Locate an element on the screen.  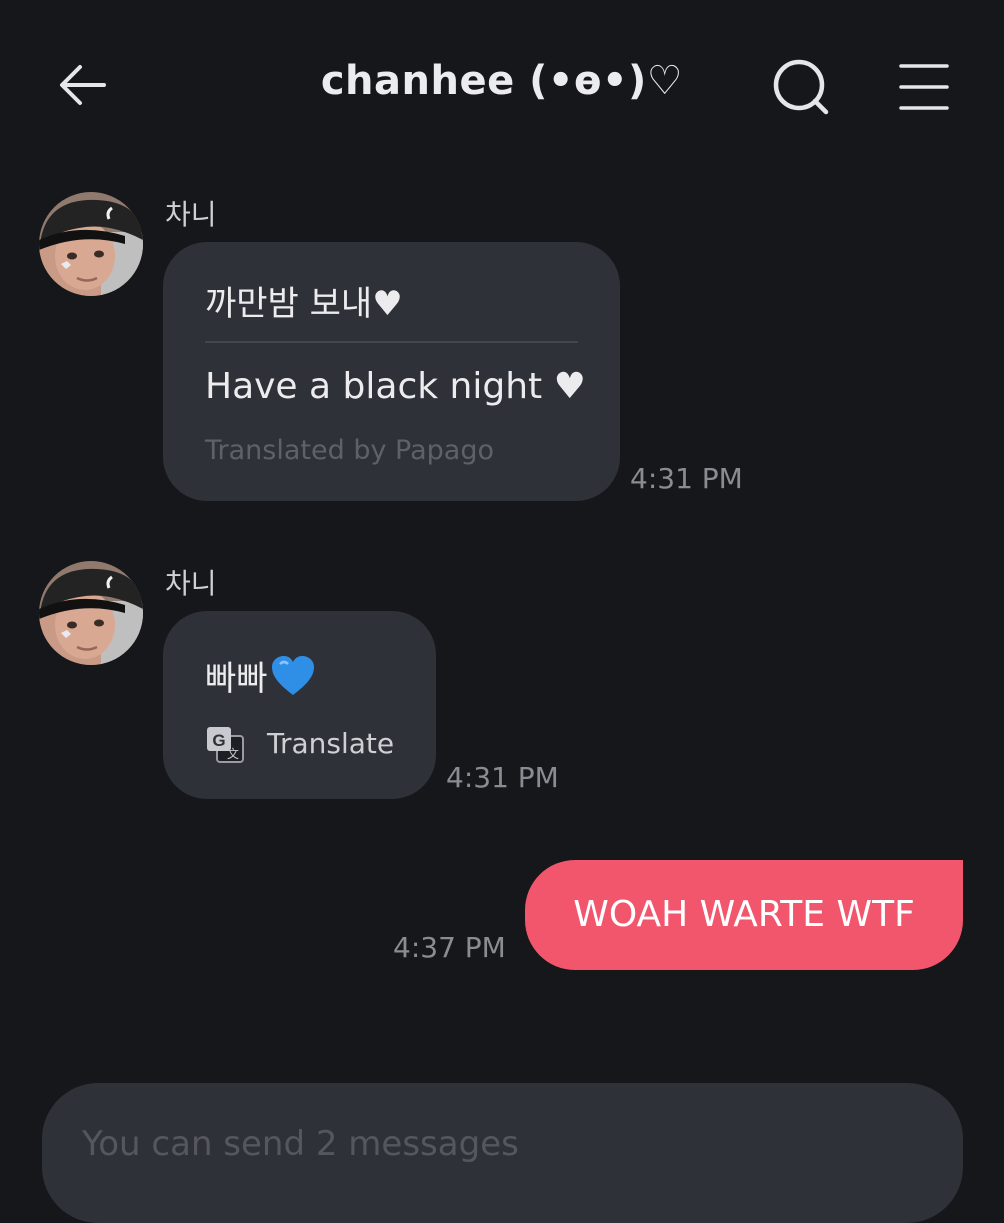
chat-header: chanhee (•ɵ•)♡ is located at coordinates (502, 85).